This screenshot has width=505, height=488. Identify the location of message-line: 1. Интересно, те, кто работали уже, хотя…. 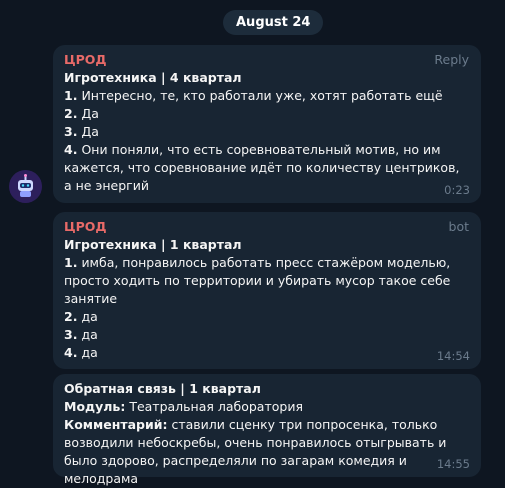
(253, 95).